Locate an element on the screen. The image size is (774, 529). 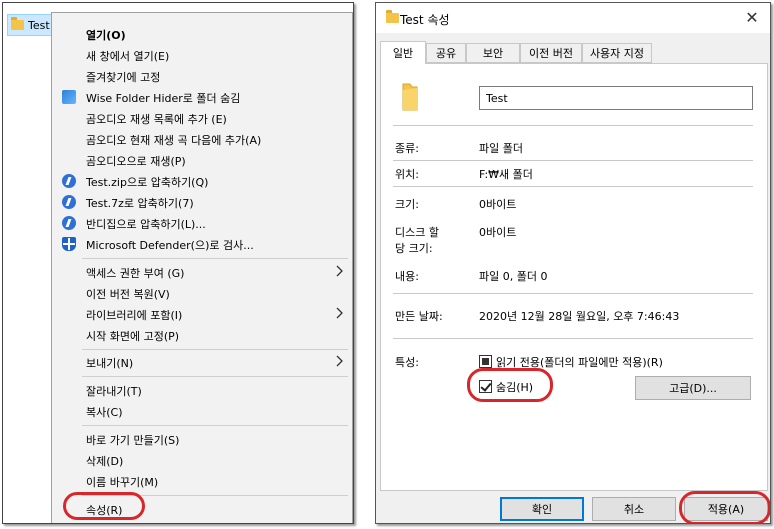
menu-item-label: 즐겨찾기에 고정 is located at coordinates (123, 77).